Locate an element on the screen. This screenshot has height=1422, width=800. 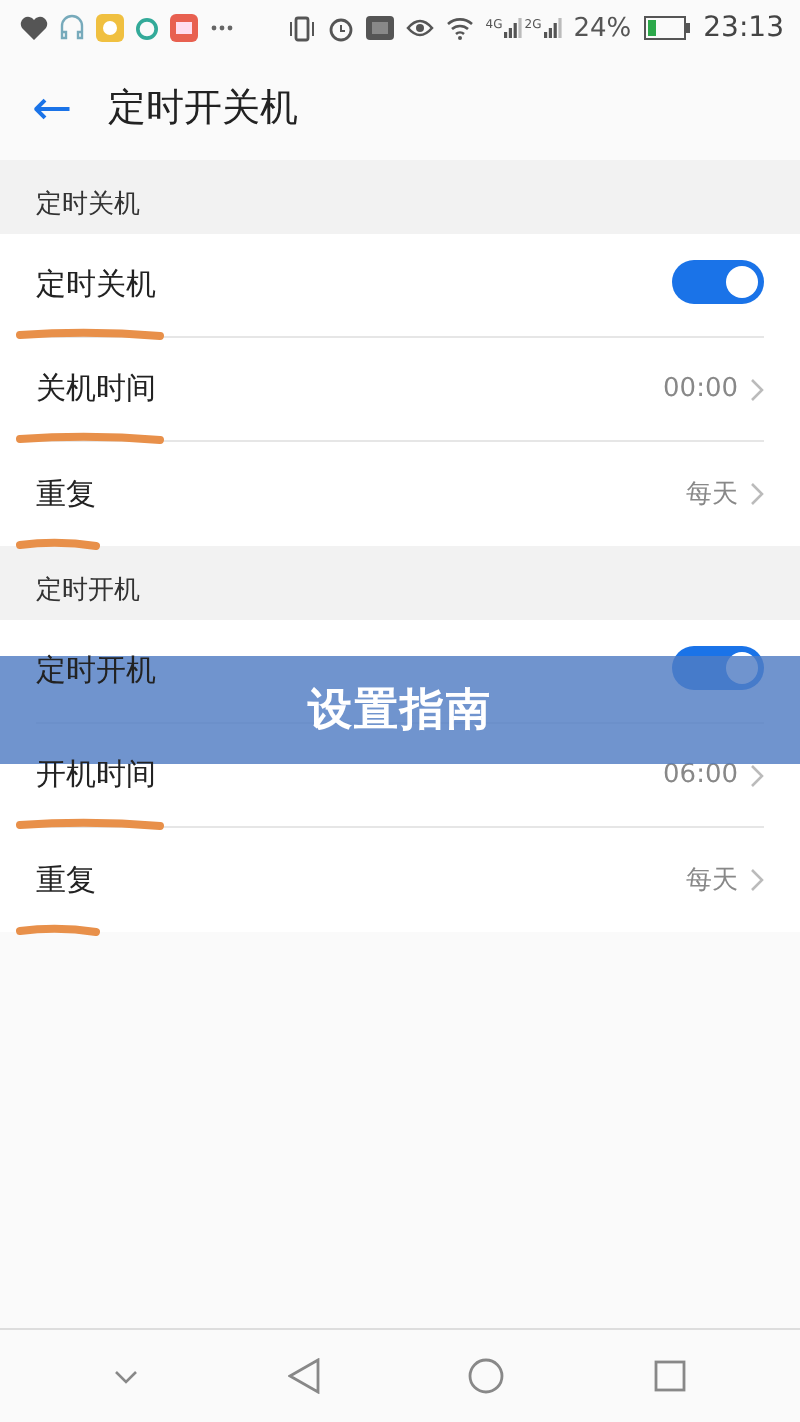
home-icon is located at coordinates (486, 1376).